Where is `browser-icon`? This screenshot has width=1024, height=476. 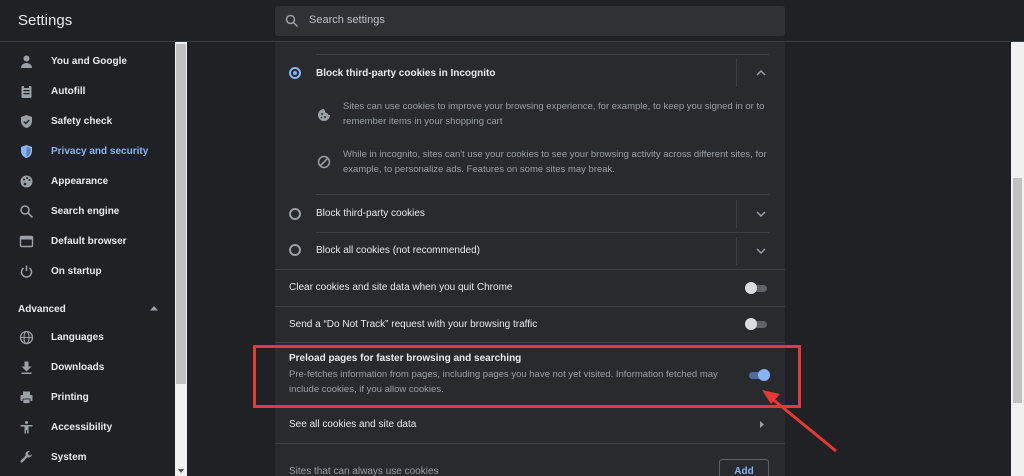 browser-icon is located at coordinates (26, 241).